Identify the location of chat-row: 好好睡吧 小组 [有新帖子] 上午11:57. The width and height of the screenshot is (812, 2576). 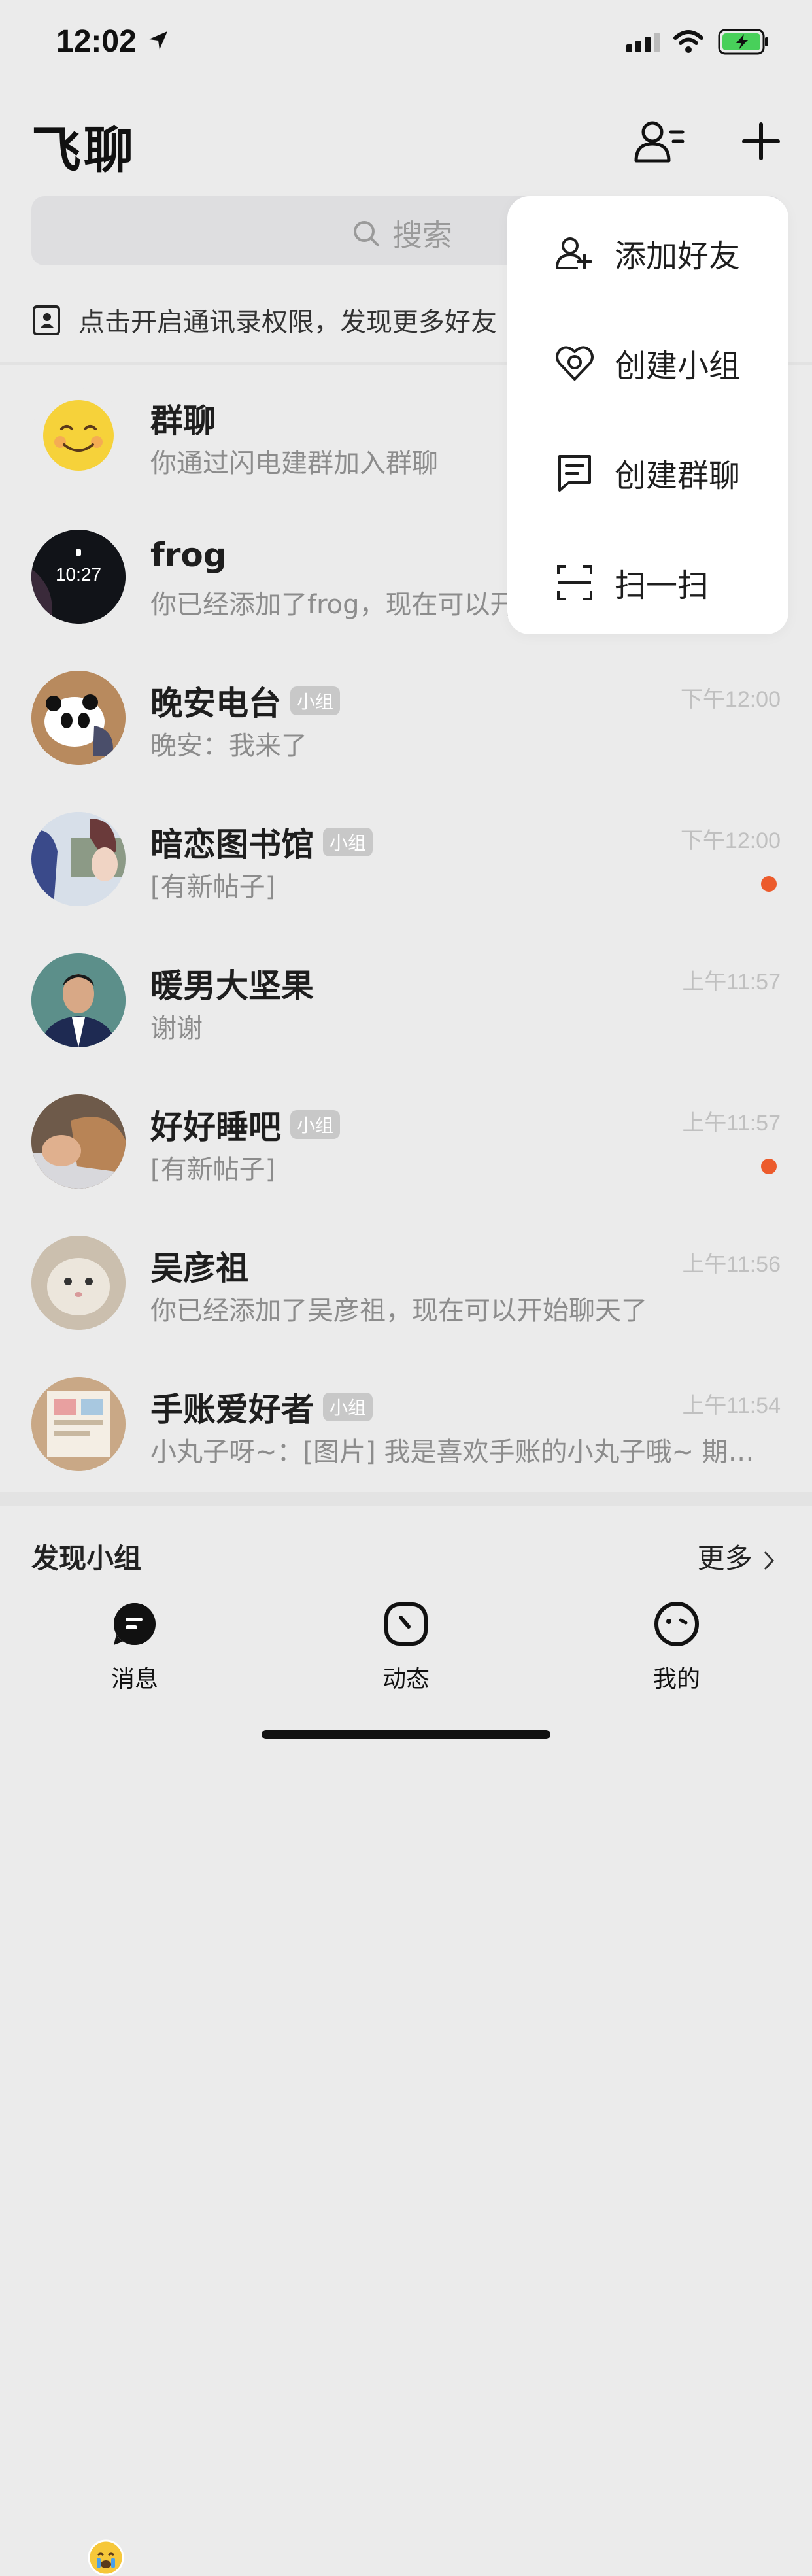
(406, 1142).